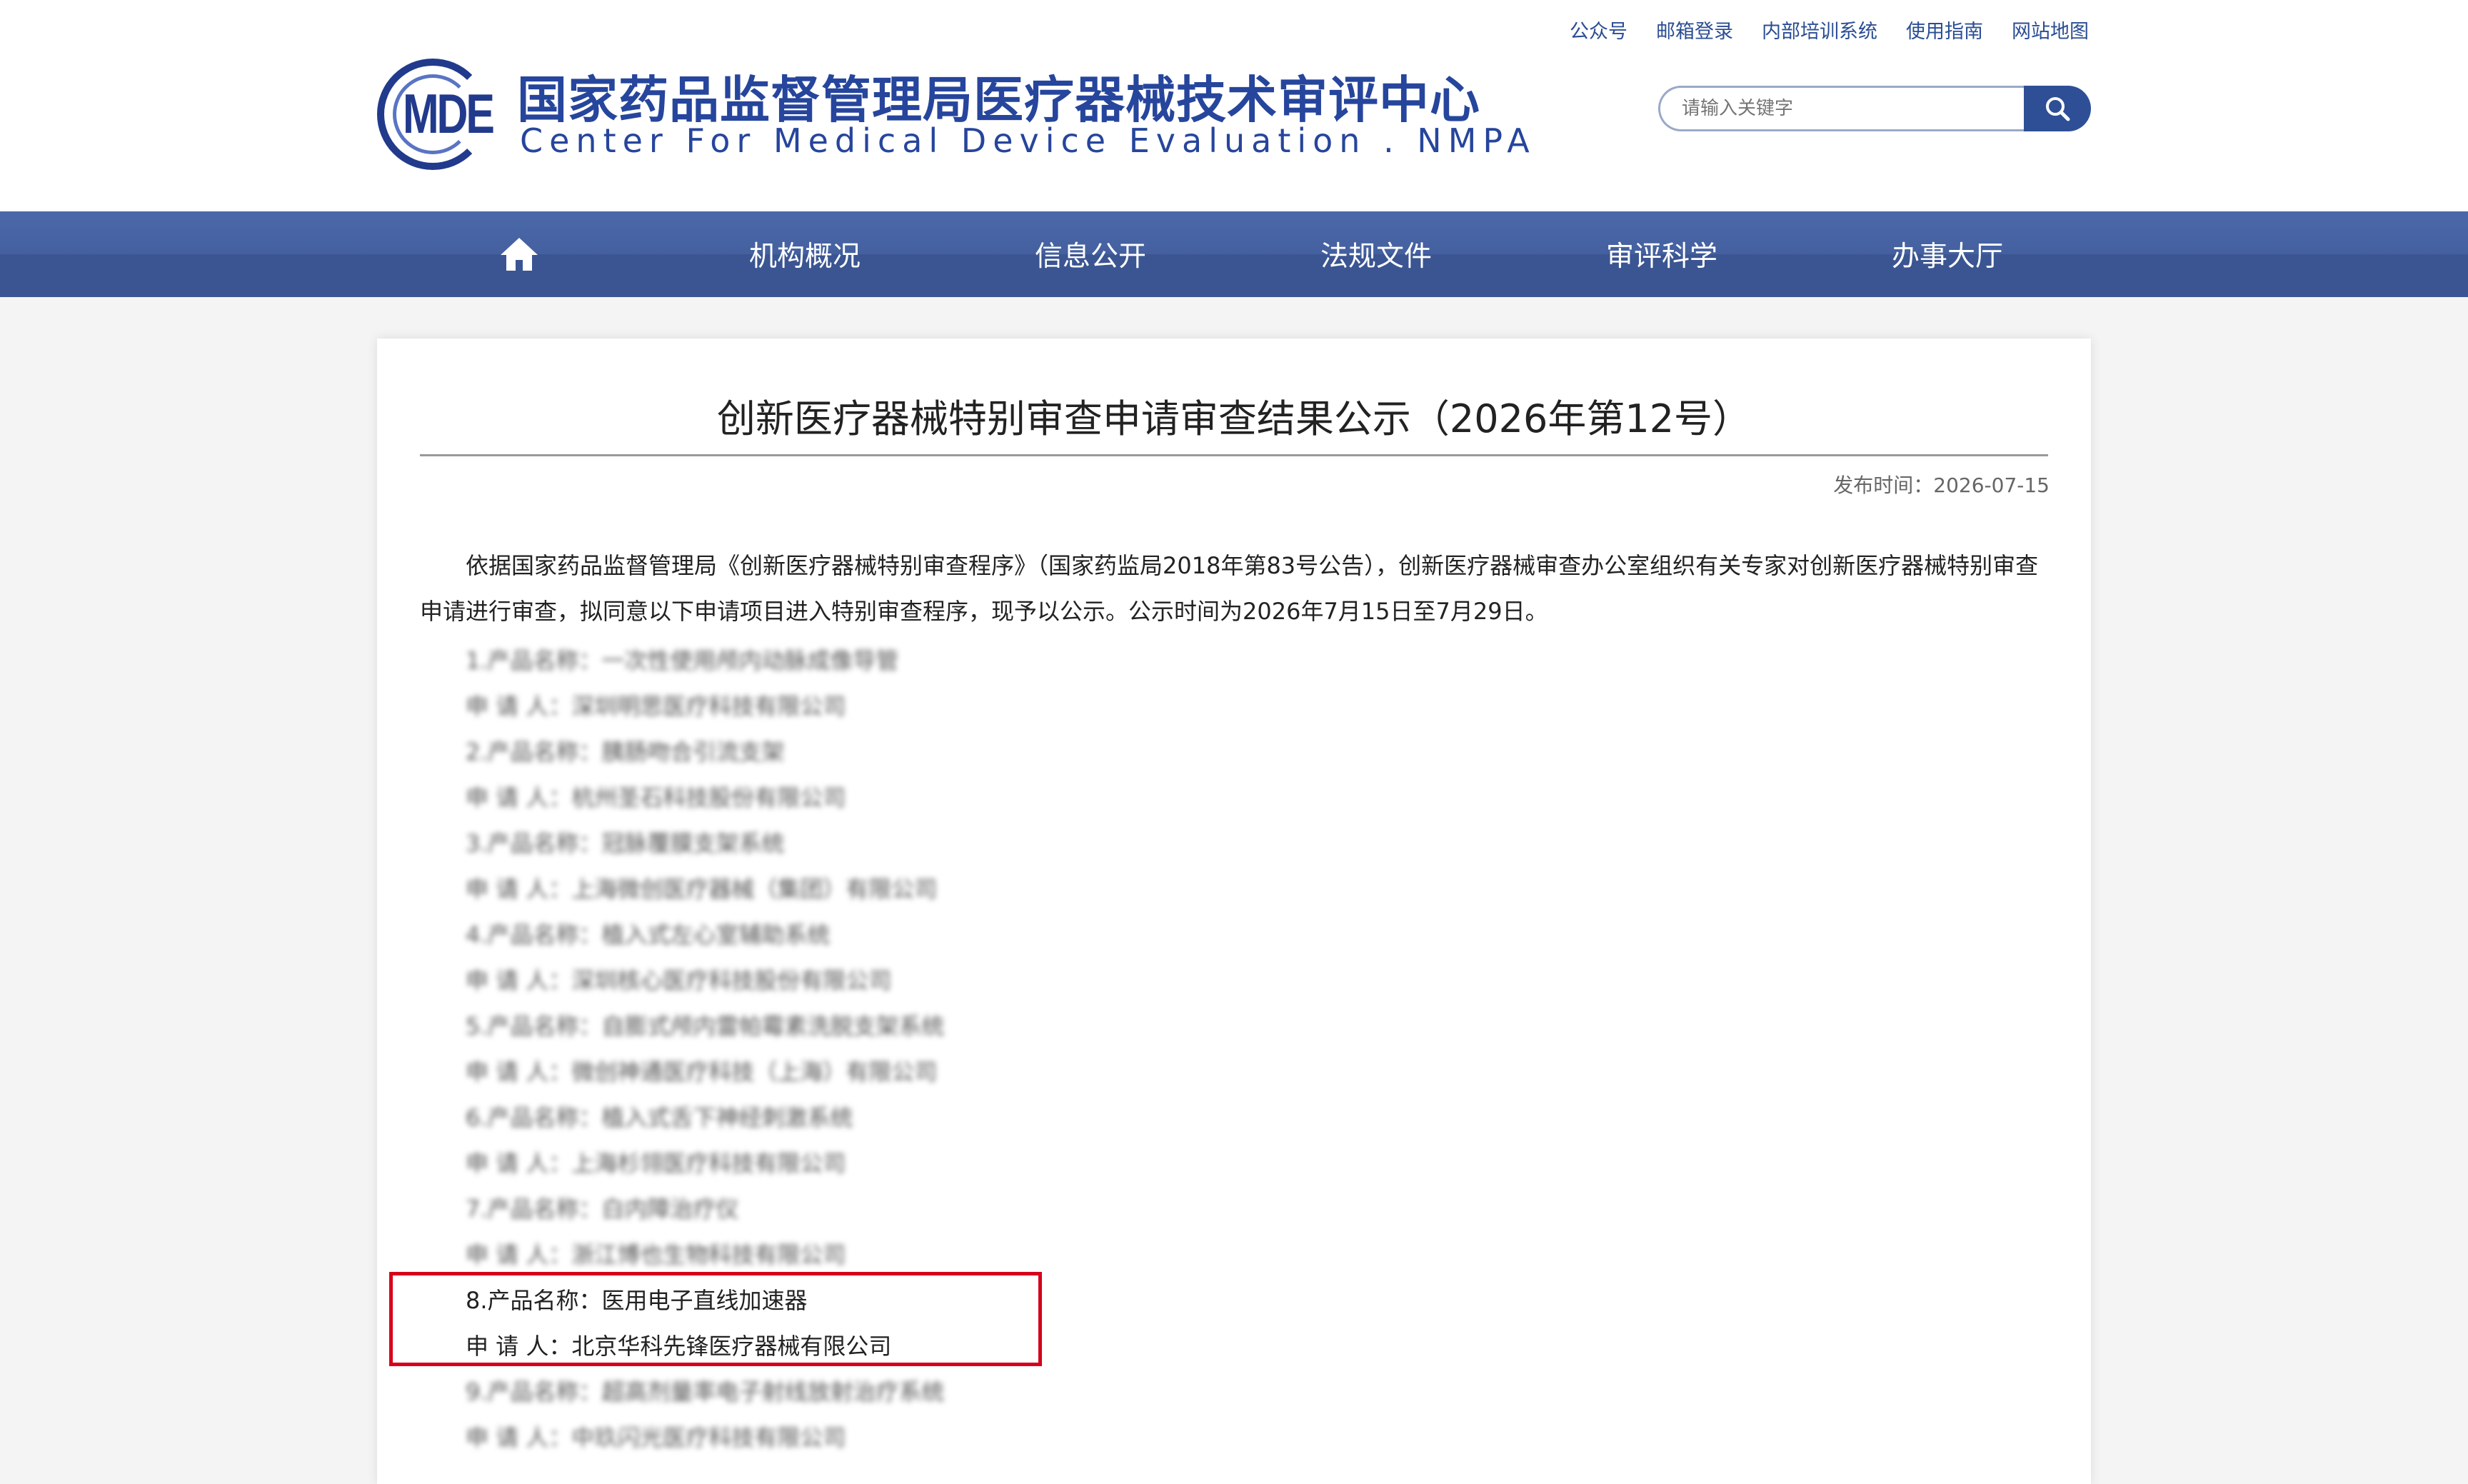 Image resolution: width=2468 pixels, height=1484 pixels. I want to click on item-4-product: 4.产品名称：植入式左心室辅助系统, so click(648, 934).